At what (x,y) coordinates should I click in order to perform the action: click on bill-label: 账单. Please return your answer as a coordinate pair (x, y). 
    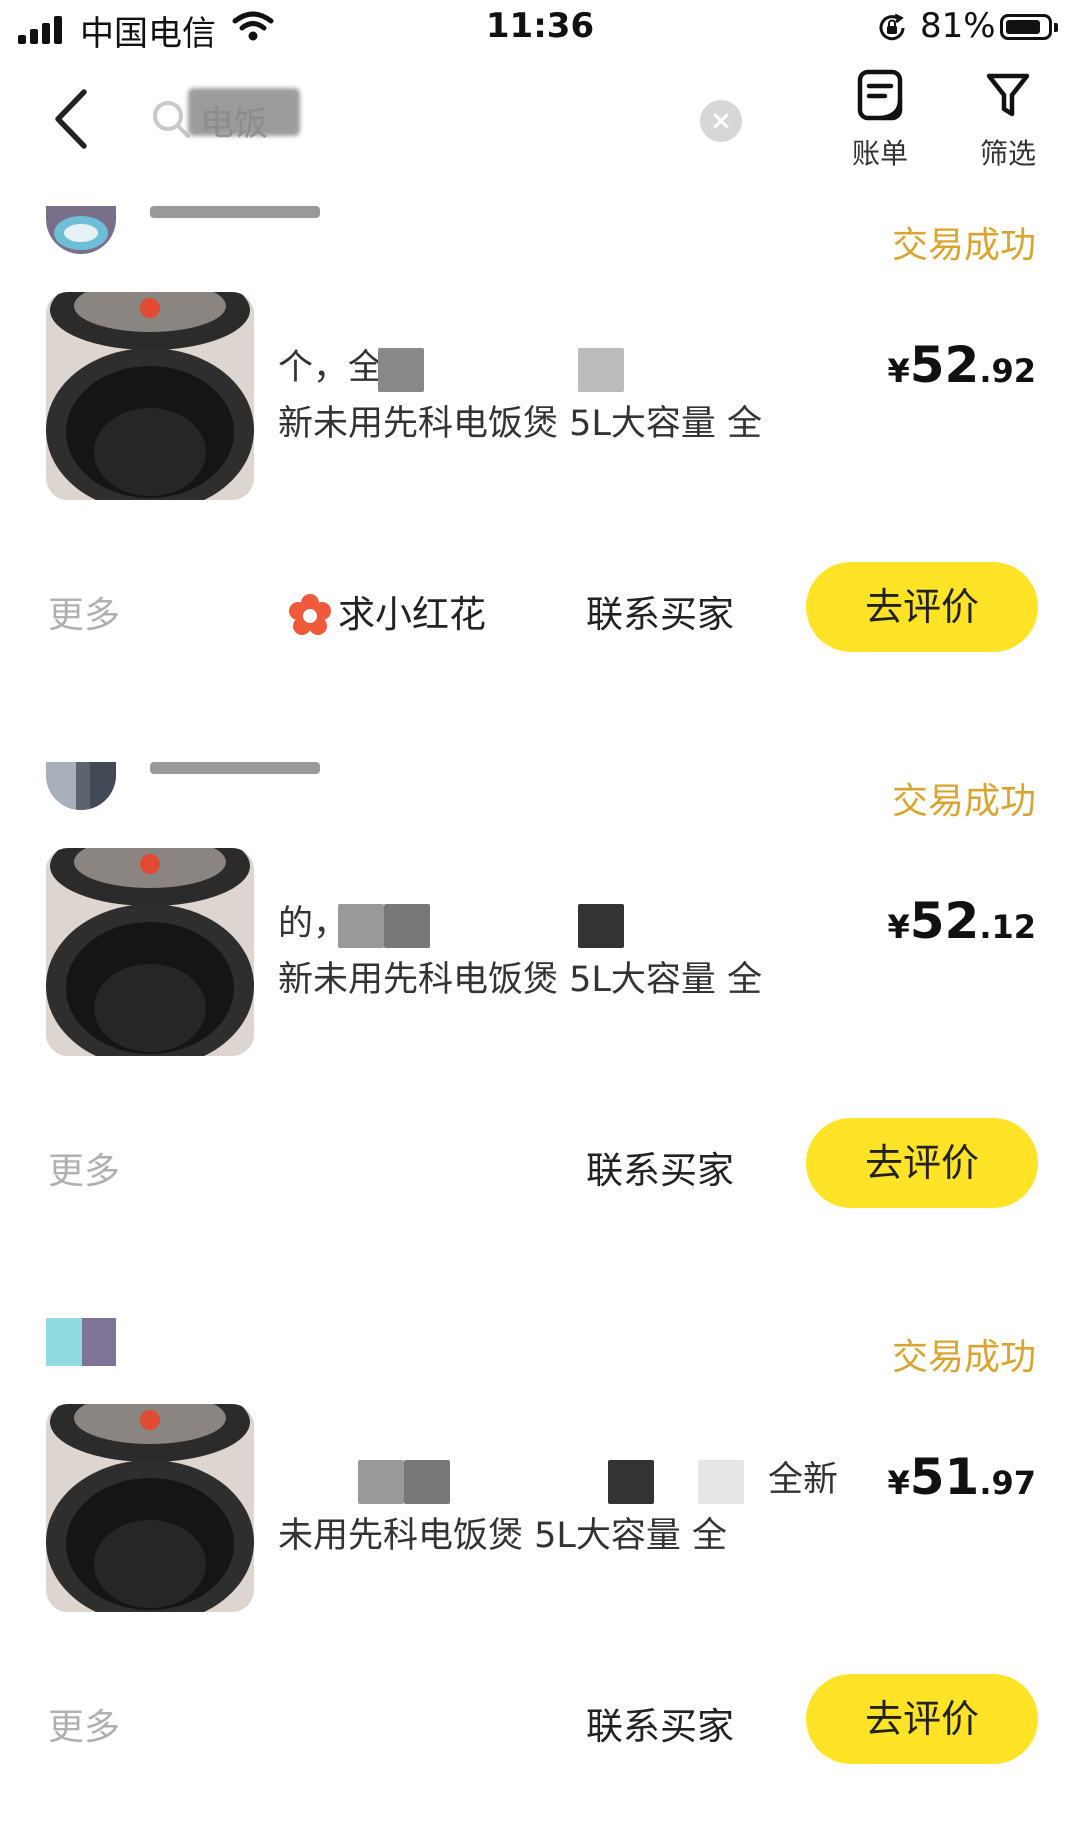
    Looking at the image, I should click on (879, 153).